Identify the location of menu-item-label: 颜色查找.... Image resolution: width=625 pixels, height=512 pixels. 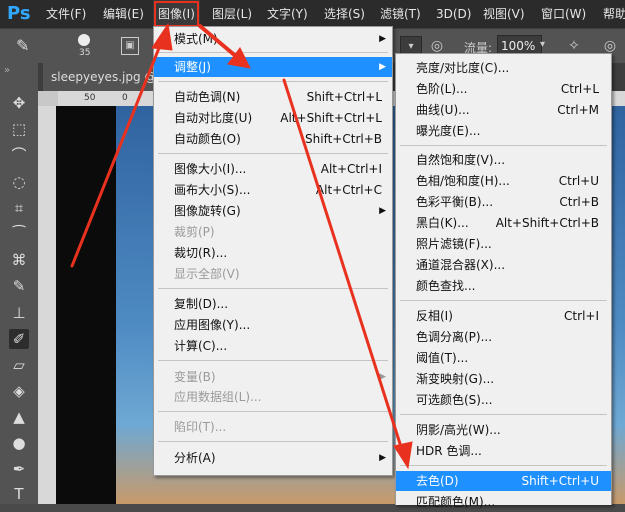
(446, 286).